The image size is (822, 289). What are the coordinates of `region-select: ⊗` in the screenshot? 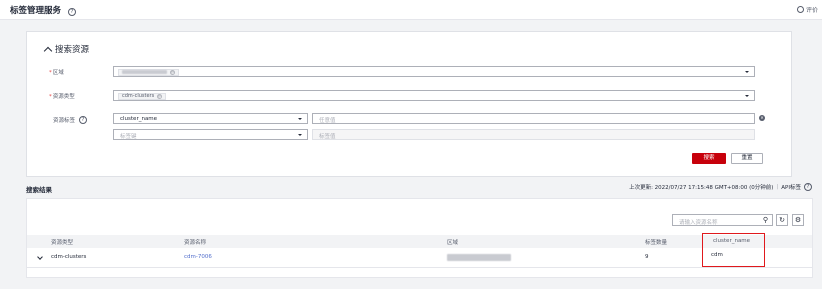 It's located at (434, 71).